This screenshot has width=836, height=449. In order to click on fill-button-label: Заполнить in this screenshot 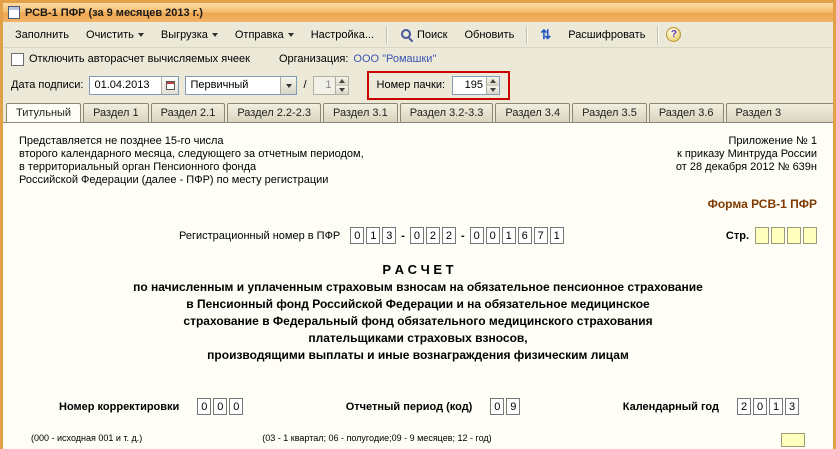, I will do `click(42, 34)`.